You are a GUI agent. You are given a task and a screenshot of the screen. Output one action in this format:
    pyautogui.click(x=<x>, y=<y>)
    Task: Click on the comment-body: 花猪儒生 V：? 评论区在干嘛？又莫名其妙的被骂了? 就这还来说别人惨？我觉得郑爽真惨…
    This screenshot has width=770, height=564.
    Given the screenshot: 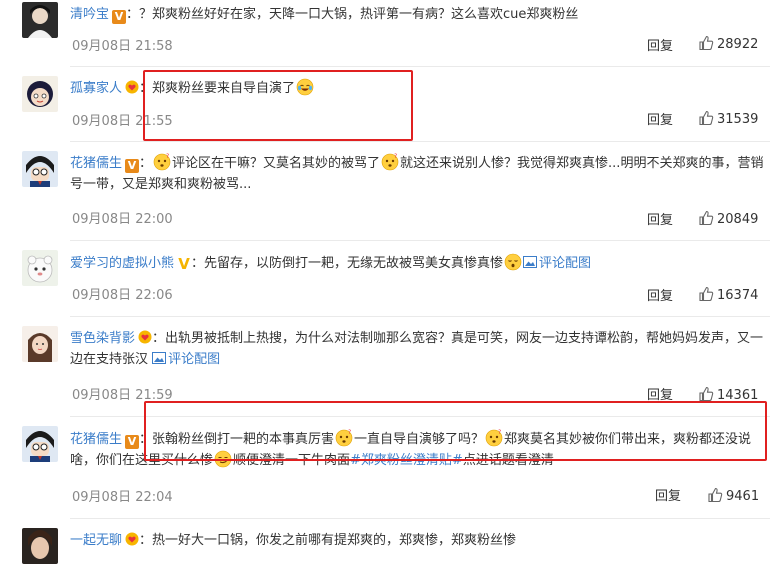 What is the action you would take?
    pyautogui.click(x=417, y=174)
    